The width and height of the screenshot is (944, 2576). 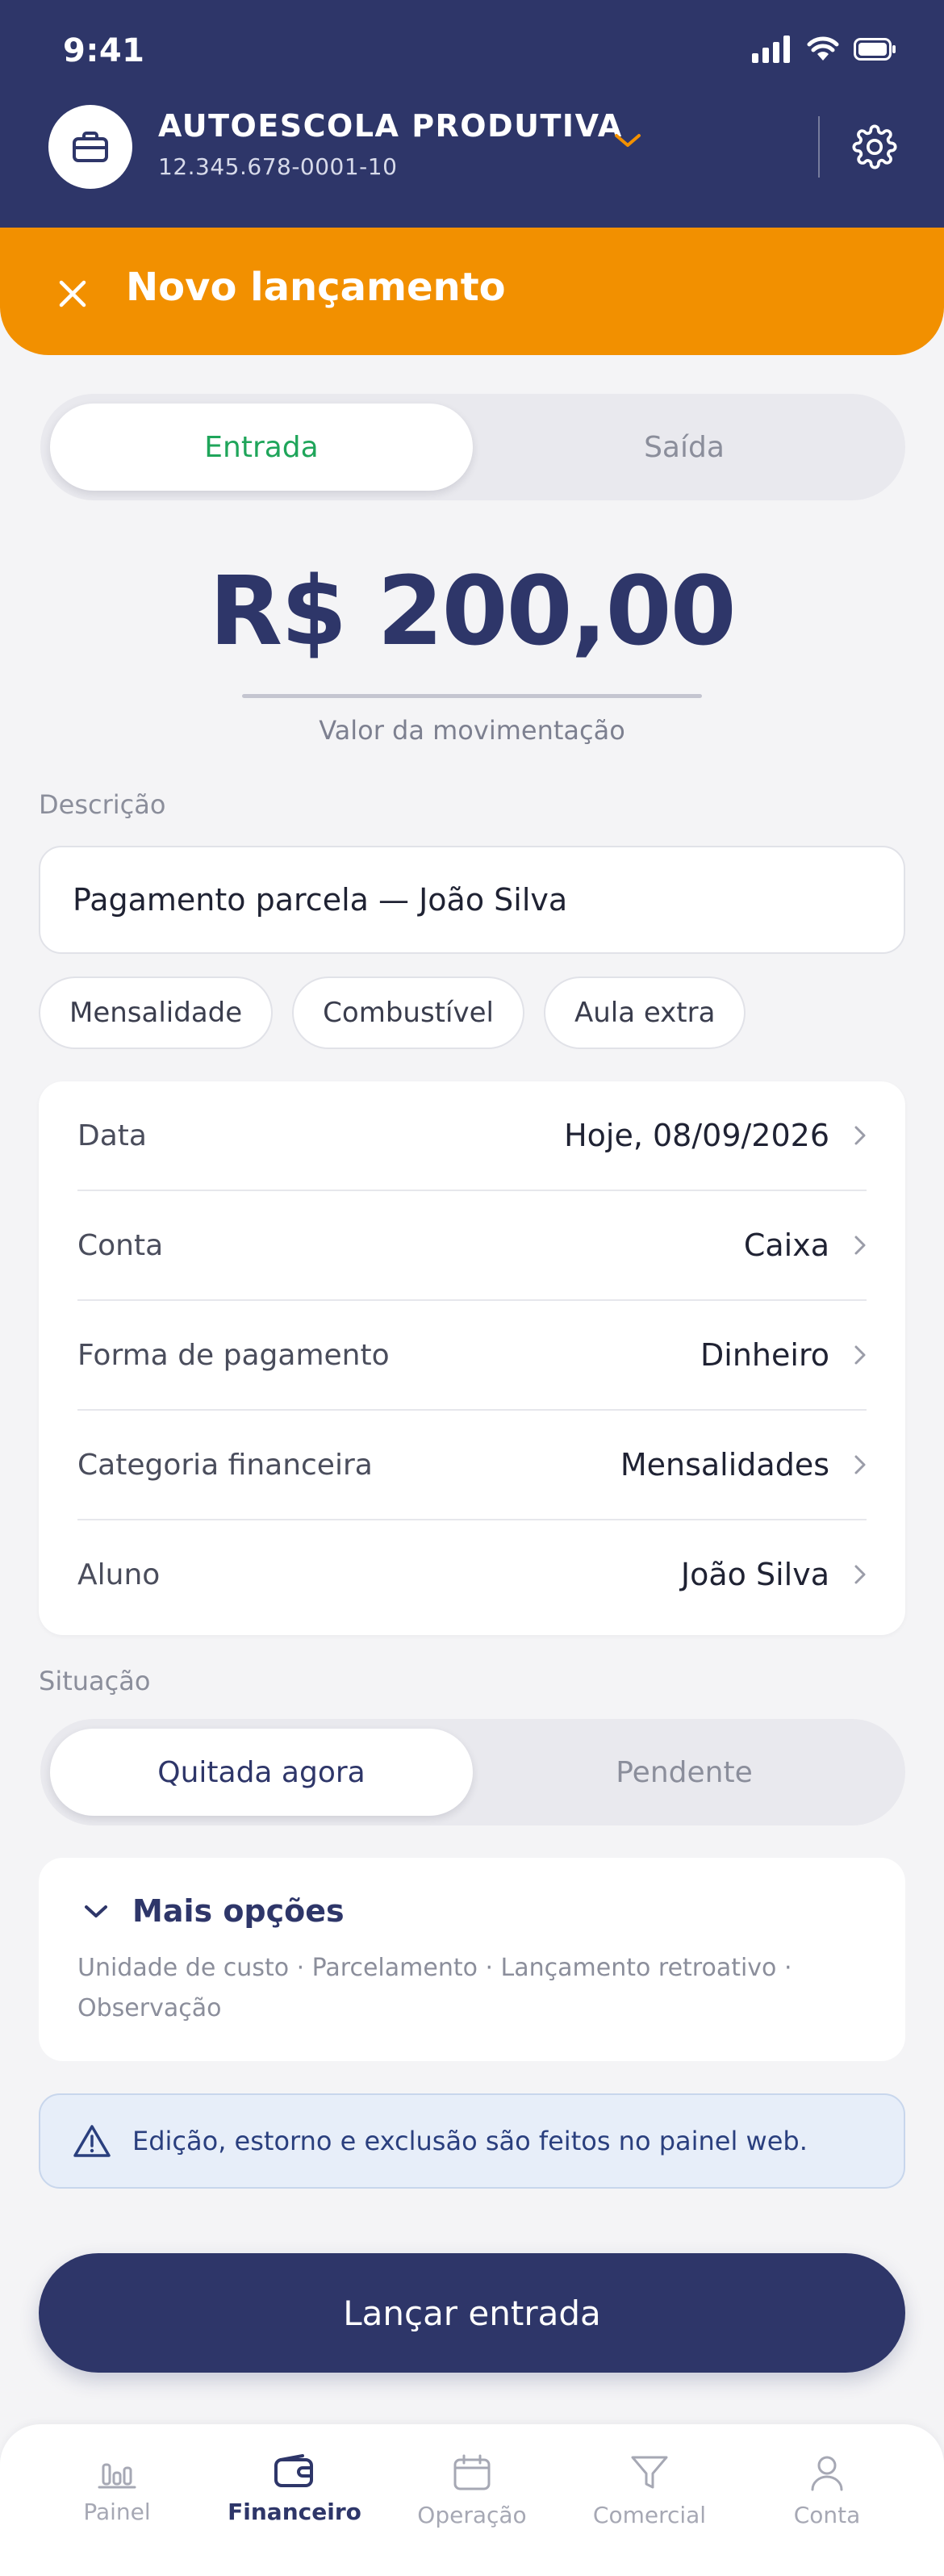 What do you see at coordinates (472, 611) in the screenshot?
I see `amount-value: R$ 200,00` at bounding box center [472, 611].